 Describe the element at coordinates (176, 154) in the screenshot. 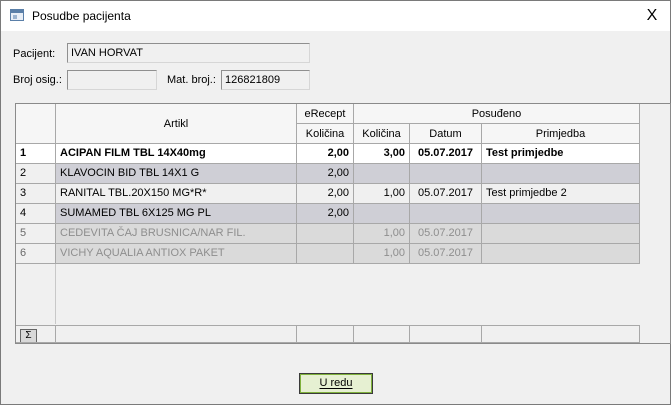

I see `cell-artikl: ACIPAN FILM TBL 14X40mg` at that location.